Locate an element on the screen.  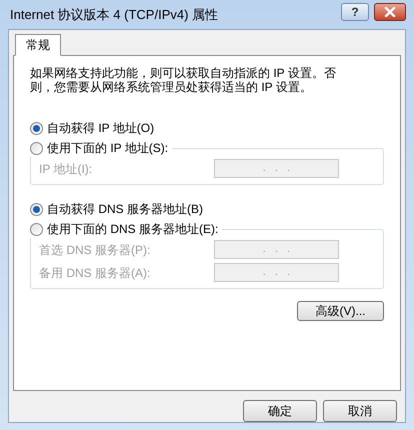
dialog-button: 确定 is located at coordinates (280, 411).